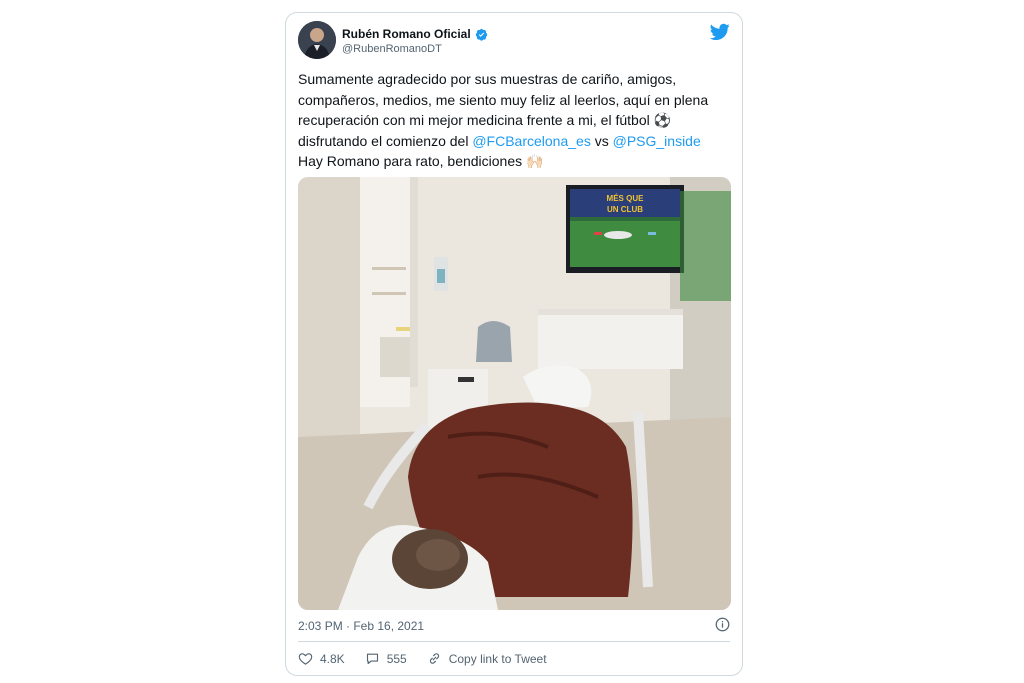 The width and height of the screenshot is (1024, 683). I want to click on svg-text: MÉS QUE, so click(626, 198).